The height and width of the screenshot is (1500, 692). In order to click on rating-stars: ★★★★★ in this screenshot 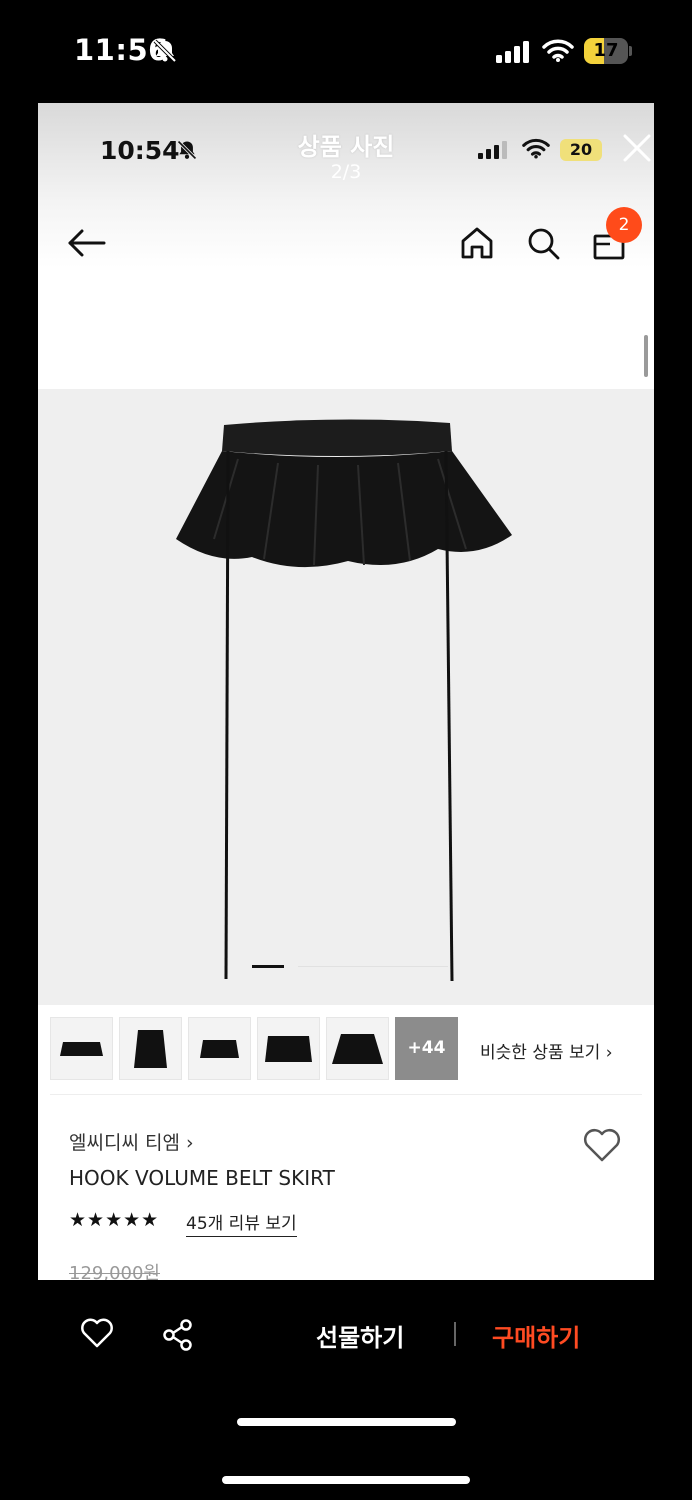, I will do `click(114, 1220)`.